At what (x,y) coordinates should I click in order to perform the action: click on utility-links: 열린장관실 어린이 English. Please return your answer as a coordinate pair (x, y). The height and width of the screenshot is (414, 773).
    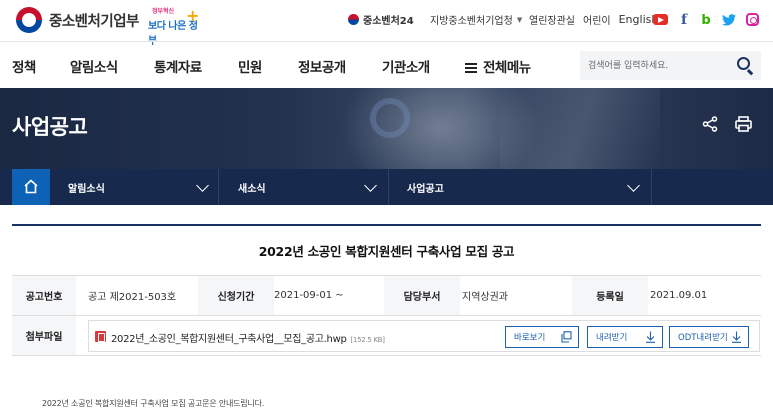
    Looking at the image, I should click on (593, 19).